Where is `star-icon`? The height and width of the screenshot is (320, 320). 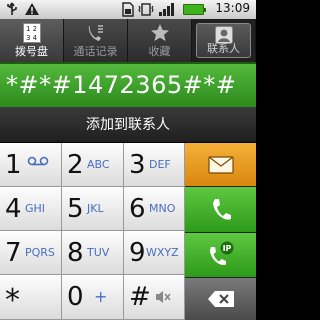
star-icon is located at coordinates (159, 32).